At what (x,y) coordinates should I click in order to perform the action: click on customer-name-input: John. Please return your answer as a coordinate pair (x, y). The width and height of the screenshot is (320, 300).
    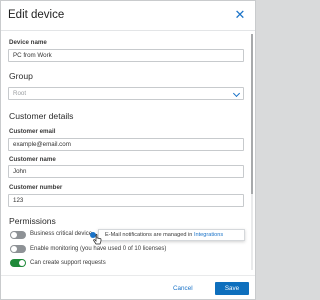
    Looking at the image, I should click on (126, 171).